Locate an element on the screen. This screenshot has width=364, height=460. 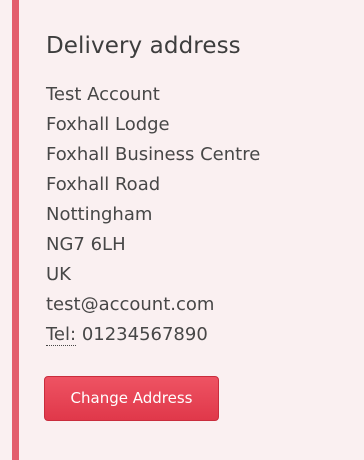
address-city: Nottingham is located at coordinates (99, 214).